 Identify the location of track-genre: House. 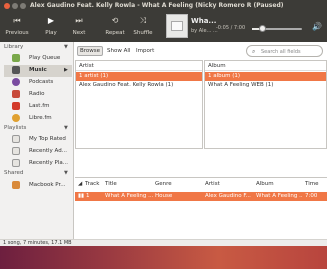
(164, 196).